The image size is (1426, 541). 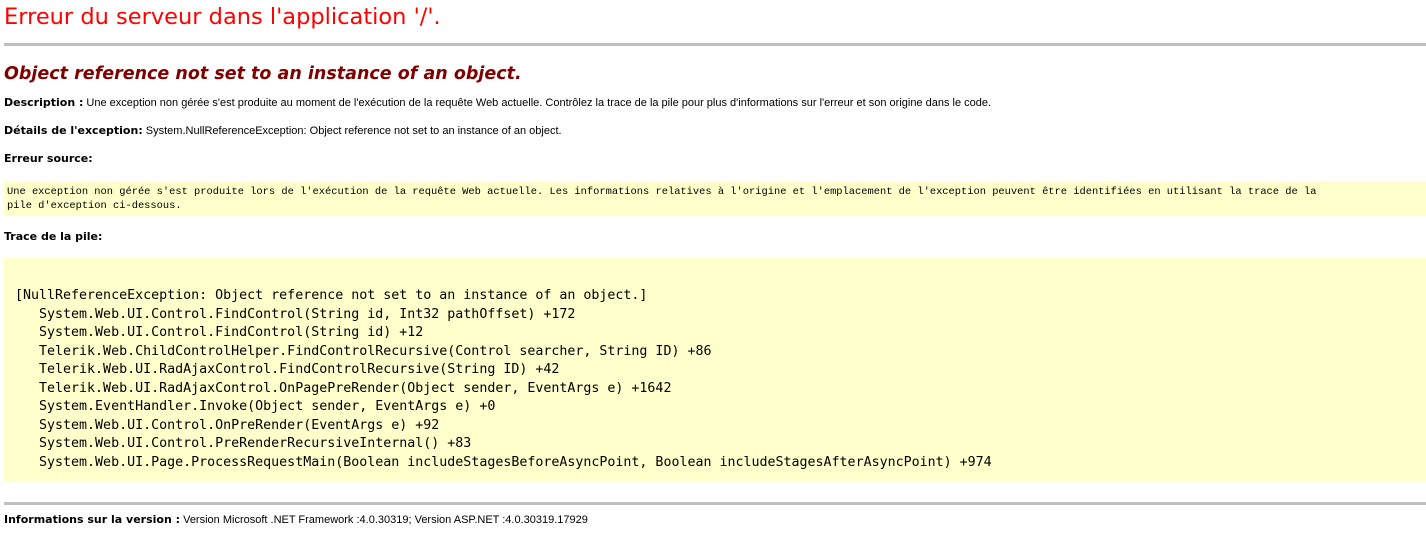 I want to click on stack-trace-label: Trace de la pile:, so click(x=53, y=236).